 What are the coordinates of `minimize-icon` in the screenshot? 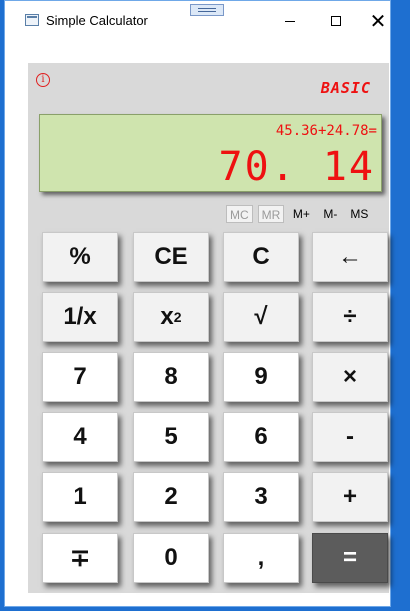 It's located at (290, 21).